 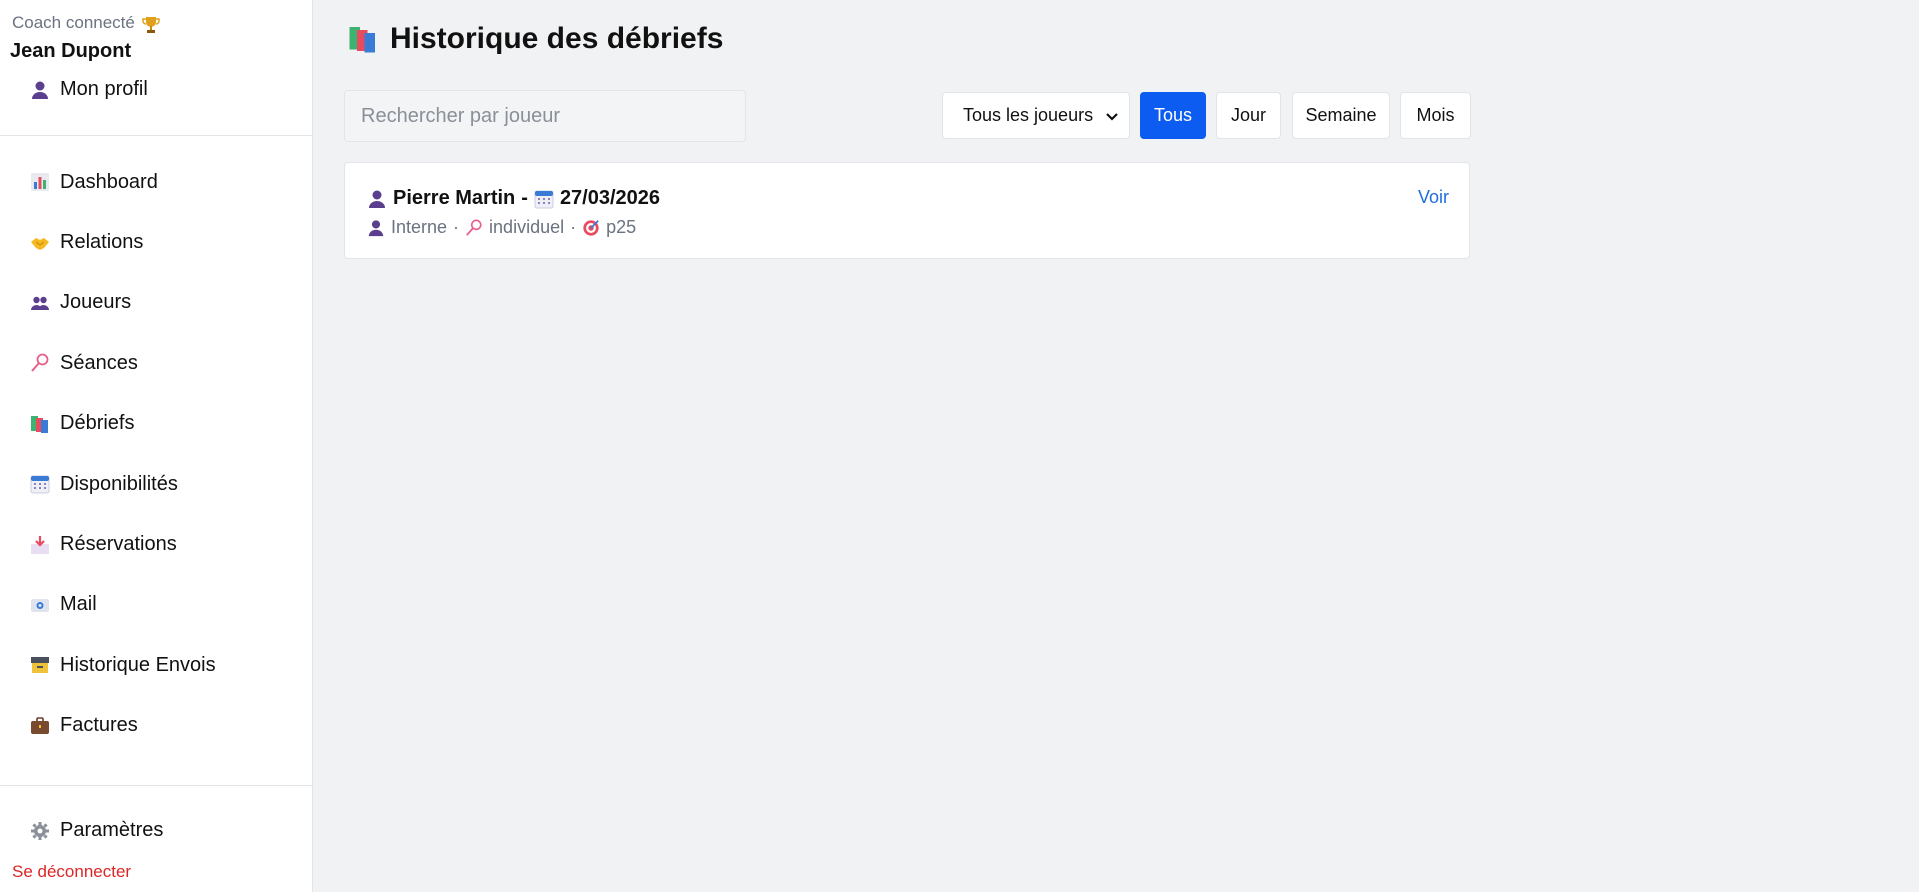 I want to click on coach-label-text: Coach connecté, so click(x=73, y=22).